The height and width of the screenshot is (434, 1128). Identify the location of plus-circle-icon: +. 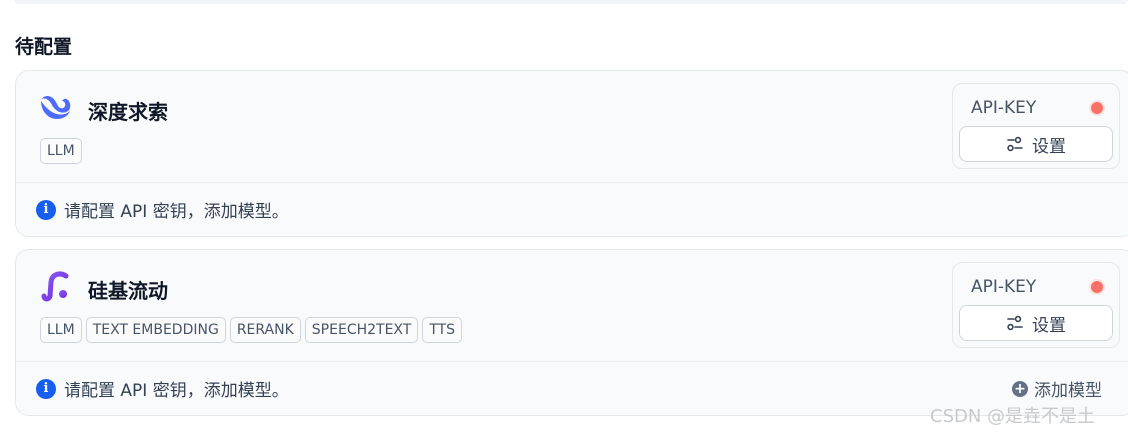
(1020, 388).